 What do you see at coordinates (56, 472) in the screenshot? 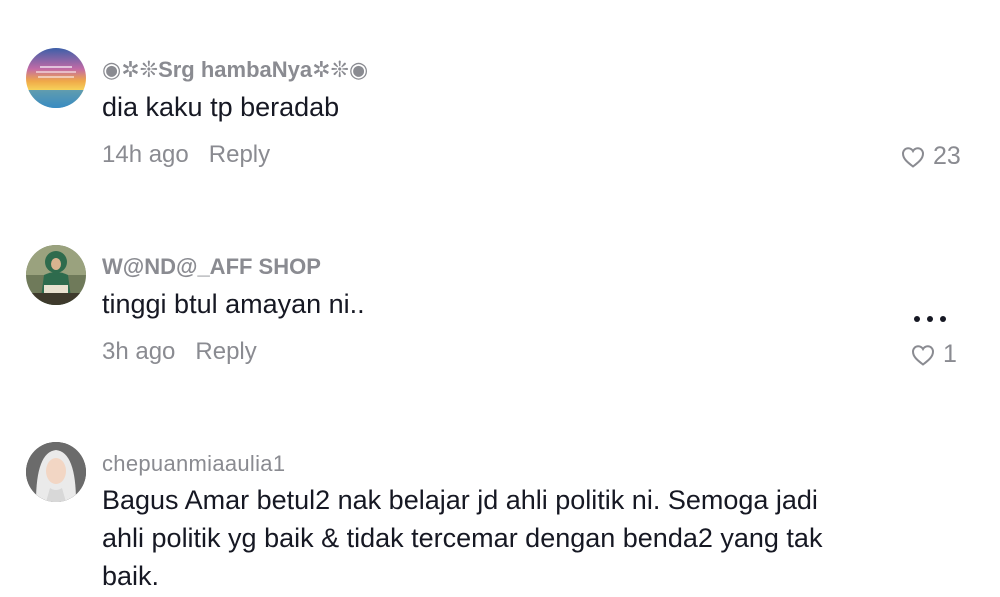
I see `avatar` at bounding box center [56, 472].